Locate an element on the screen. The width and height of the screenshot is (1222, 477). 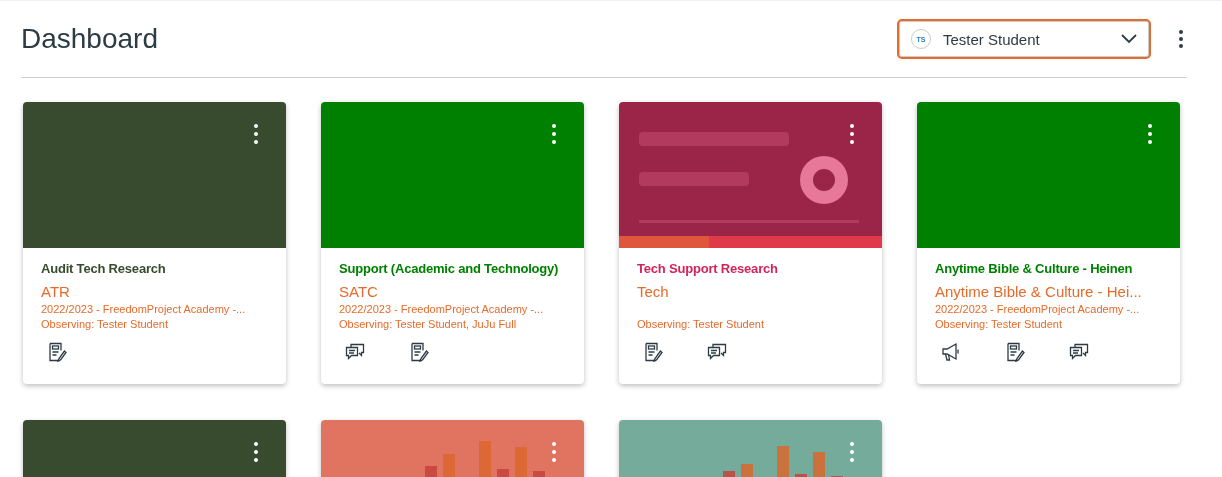
course-code: Tech is located at coordinates (653, 291).